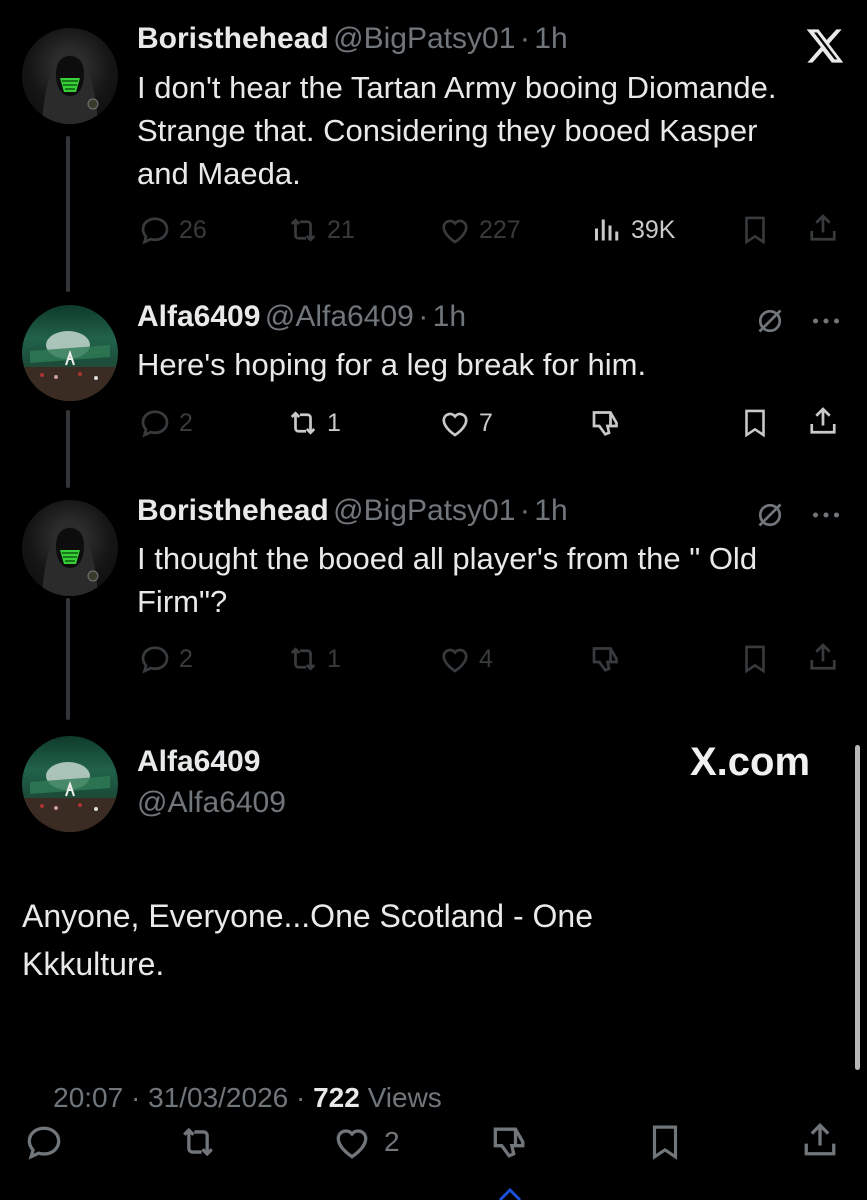  Describe the element at coordinates (182, 601) in the screenshot. I see `tweet-text-line: Firm"?` at that location.